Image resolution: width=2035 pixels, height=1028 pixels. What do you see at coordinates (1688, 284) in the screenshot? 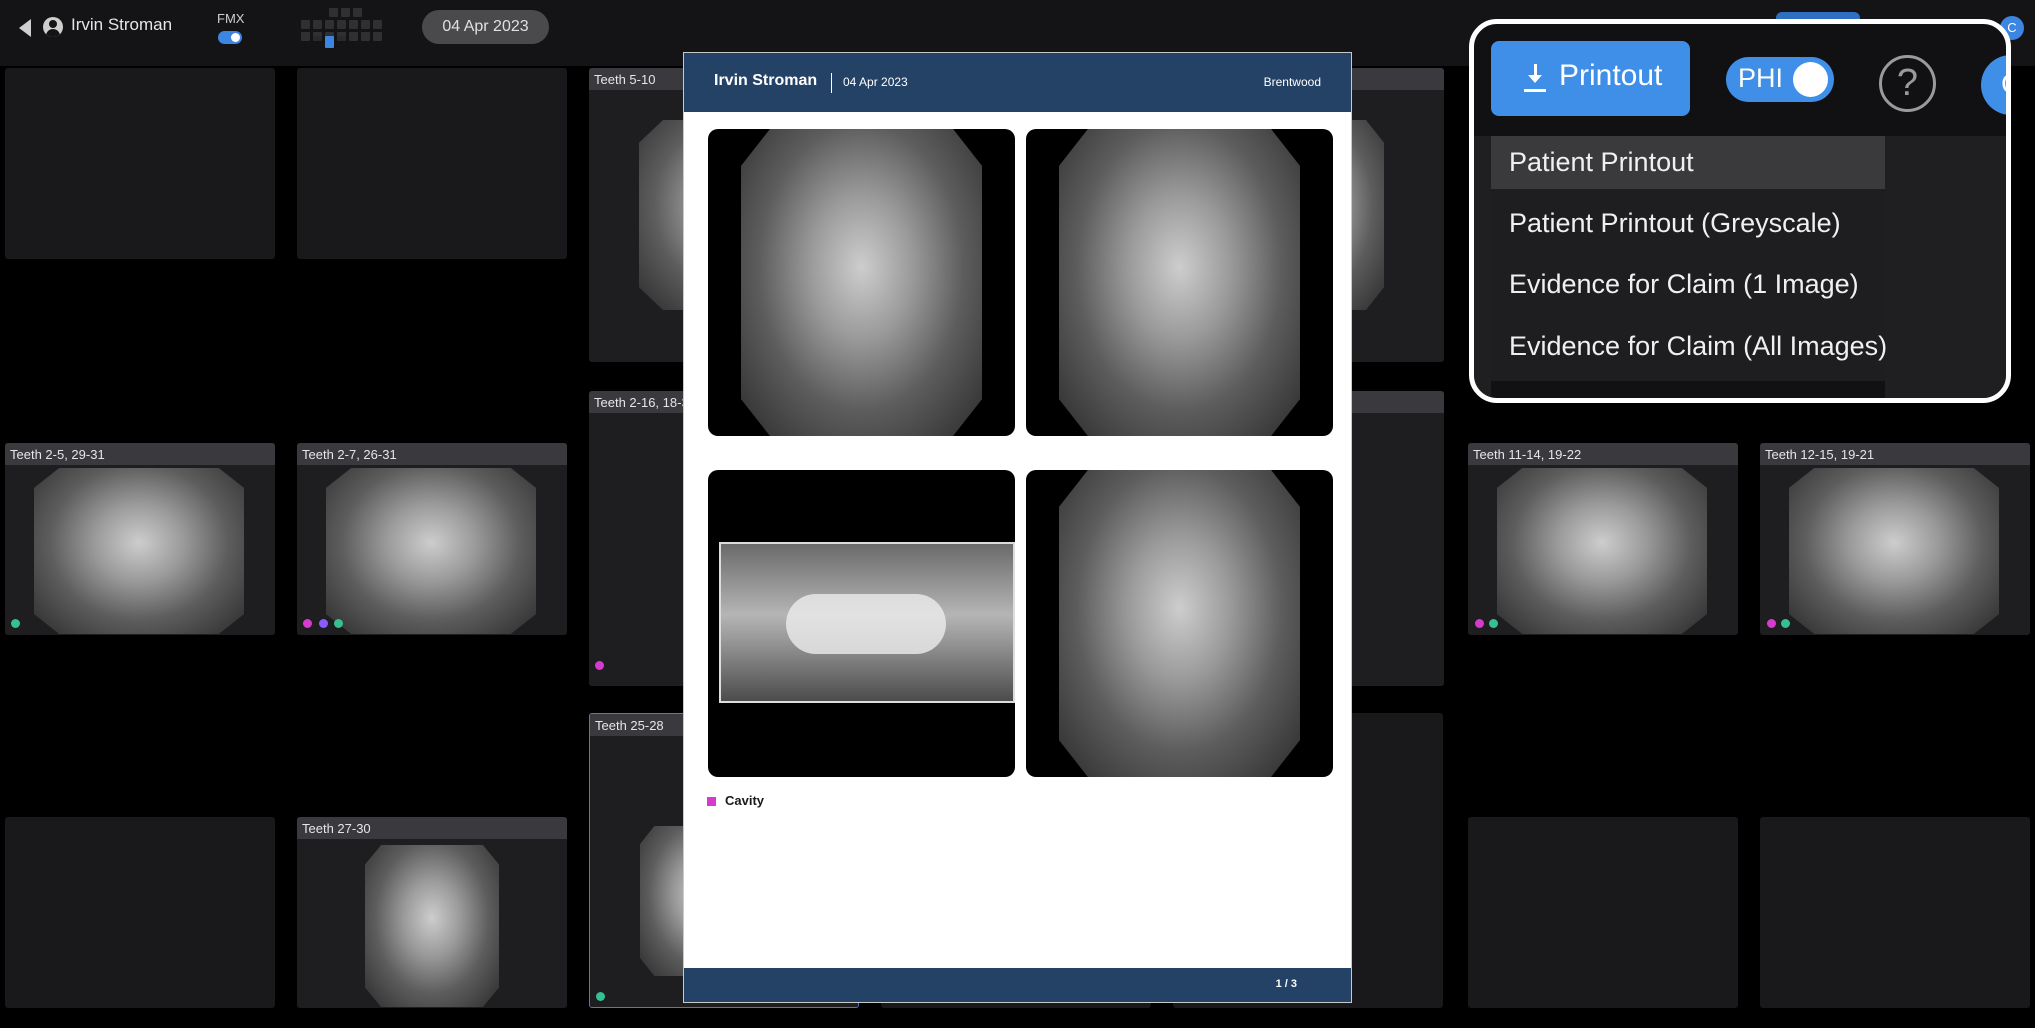
I see `menu-item-evidence-1-image: Evidence for Claim (1 Image)` at bounding box center [1688, 284].